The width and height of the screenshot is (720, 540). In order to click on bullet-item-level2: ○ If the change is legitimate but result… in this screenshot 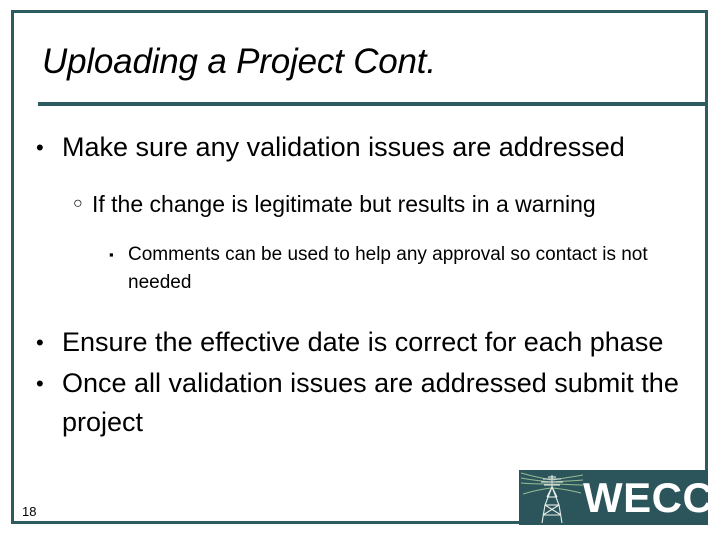, I will do `click(360, 204)`.